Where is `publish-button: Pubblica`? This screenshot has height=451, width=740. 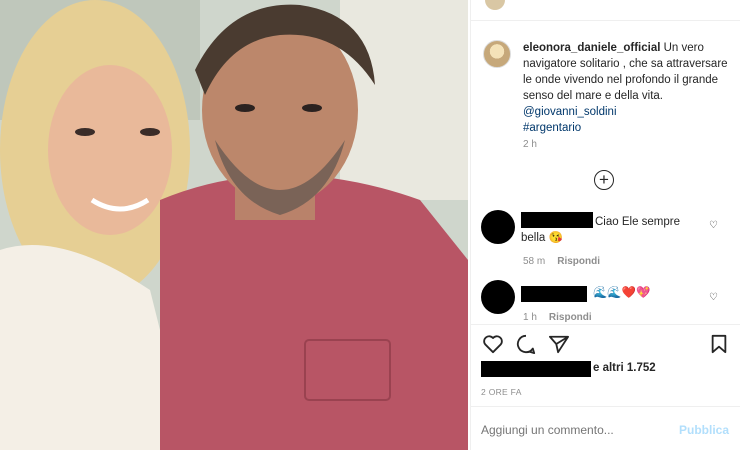 publish-button: Pubblica is located at coordinates (704, 430).